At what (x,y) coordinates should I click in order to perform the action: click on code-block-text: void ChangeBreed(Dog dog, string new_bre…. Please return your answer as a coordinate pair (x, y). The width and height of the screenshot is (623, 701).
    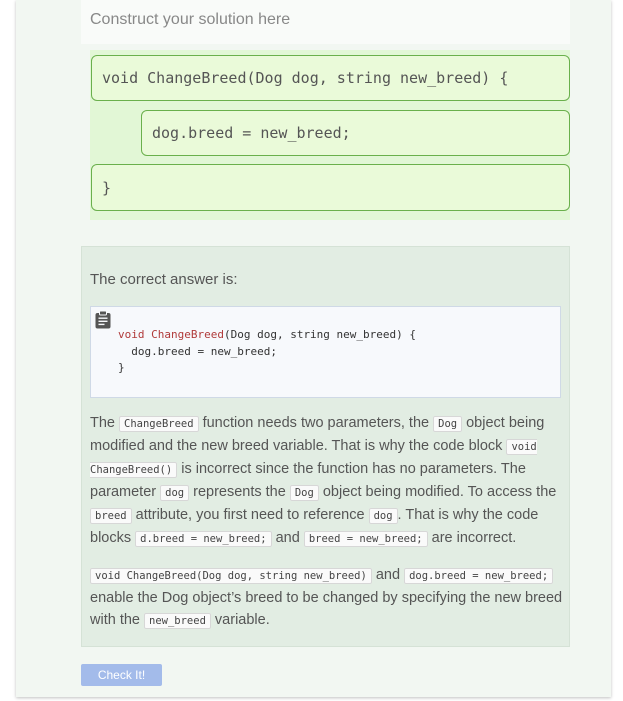
    Looking at the image, I should click on (305, 78).